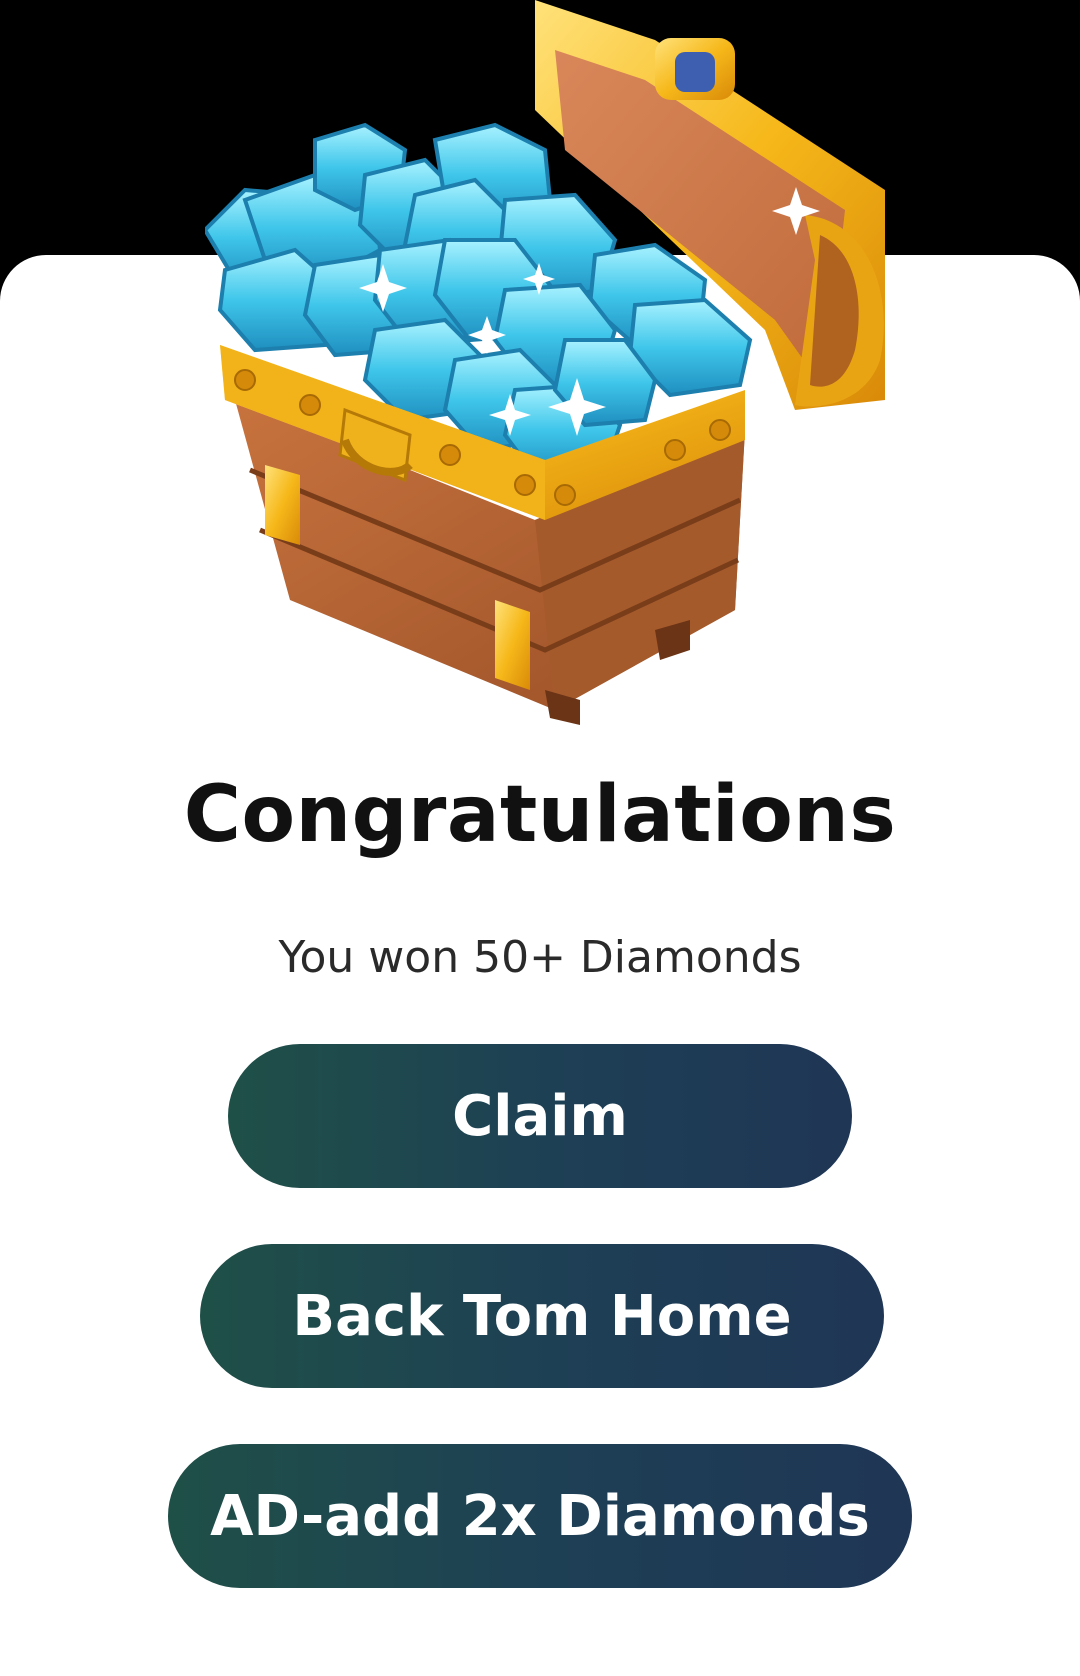 The image size is (1080, 1676). I want to click on back-home-button: Back Tom Home, so click(542, 1316).